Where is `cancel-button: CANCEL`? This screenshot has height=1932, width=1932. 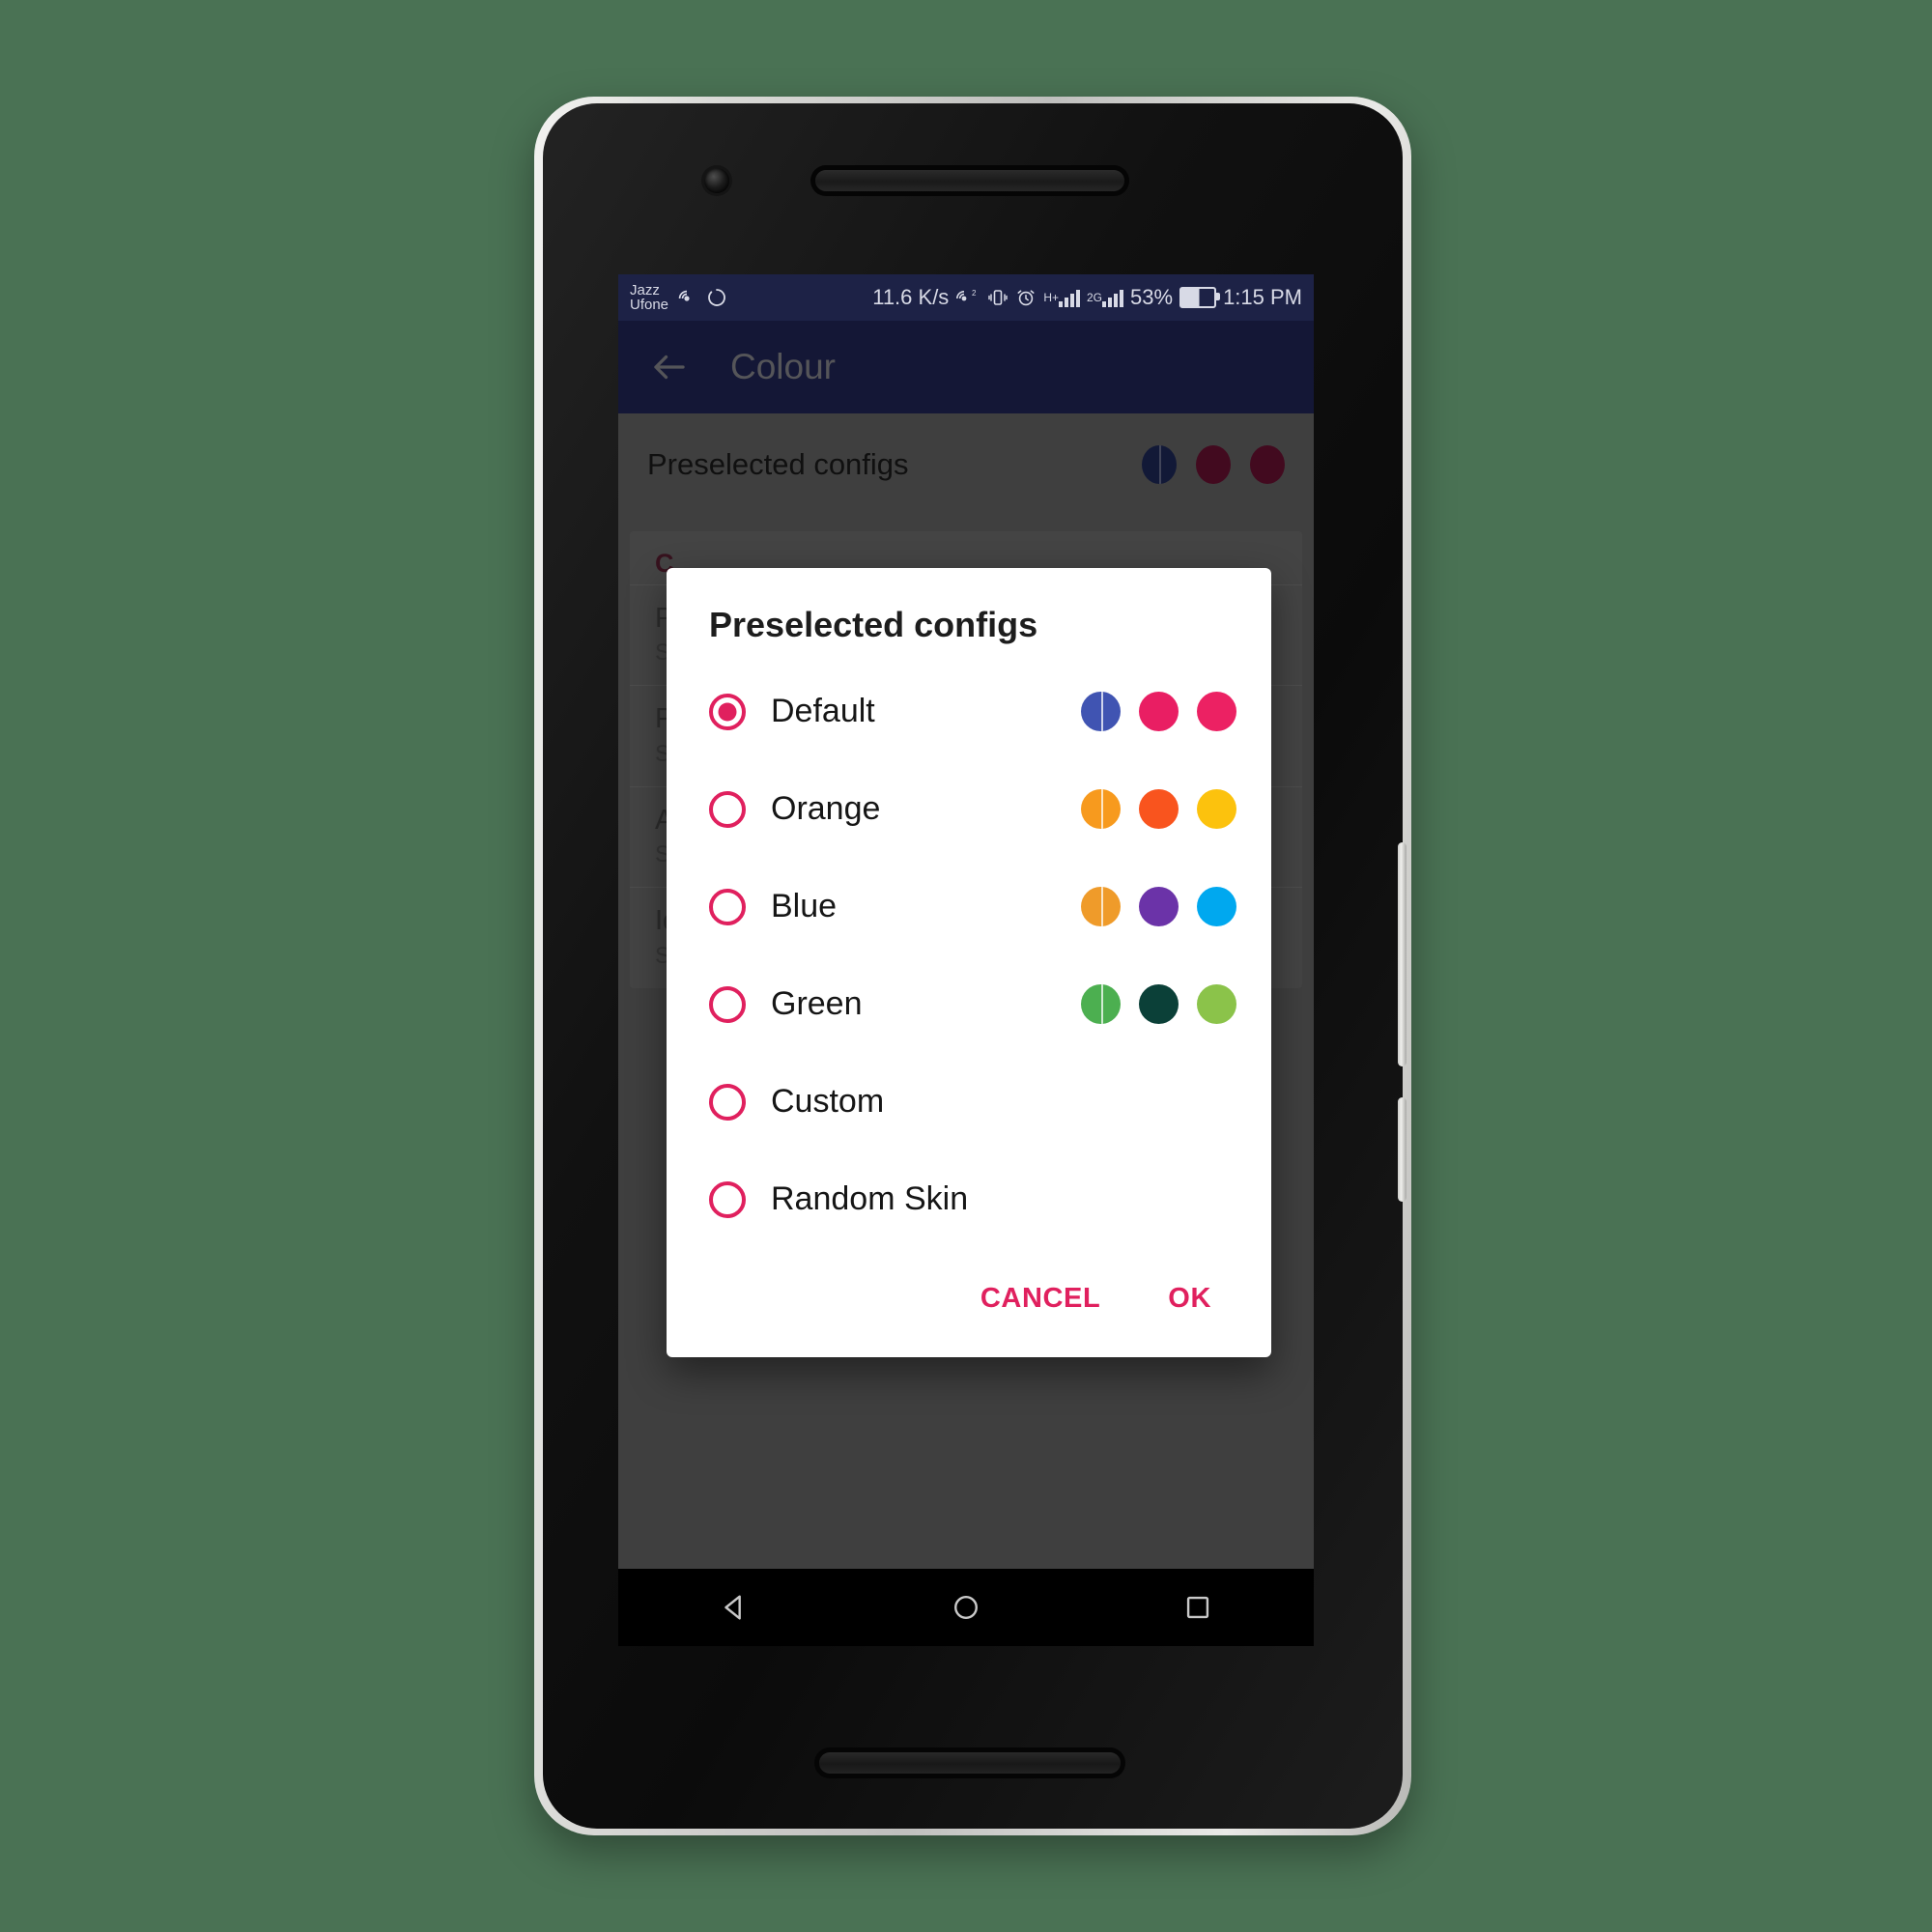
cancel-button: CANCEL is located at coordinates (1040, 1298).